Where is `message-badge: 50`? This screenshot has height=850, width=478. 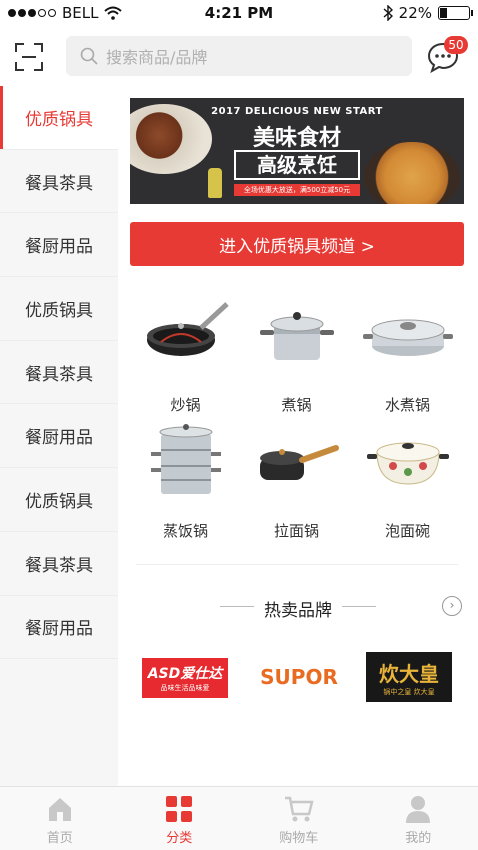
message-badge: 50 is located at coordinates (456, 45).